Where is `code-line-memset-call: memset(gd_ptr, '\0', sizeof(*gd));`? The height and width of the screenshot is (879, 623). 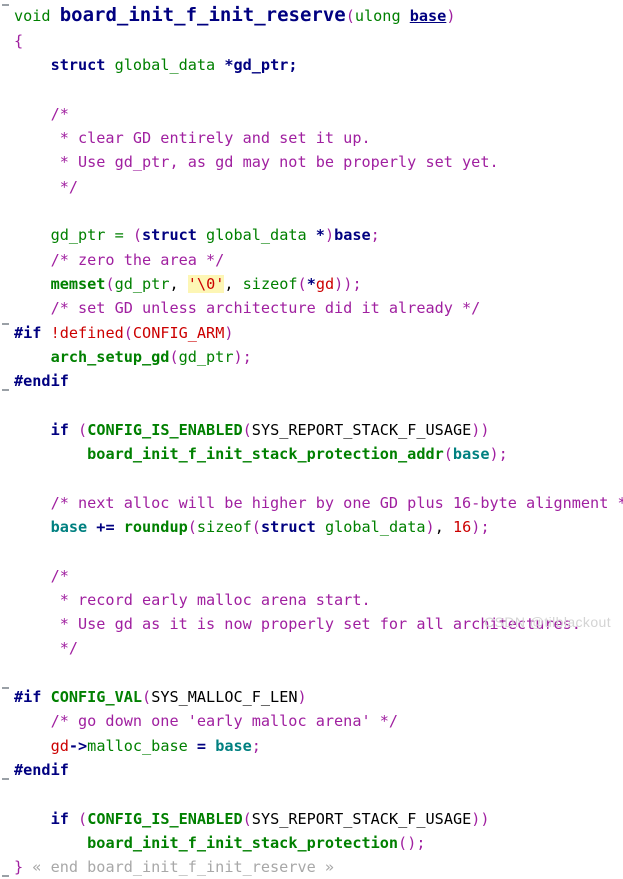
code-line-memset-call: memset(gd_ptr, '\0', sizeof(*gd)); is located at coordinates (311, 284).